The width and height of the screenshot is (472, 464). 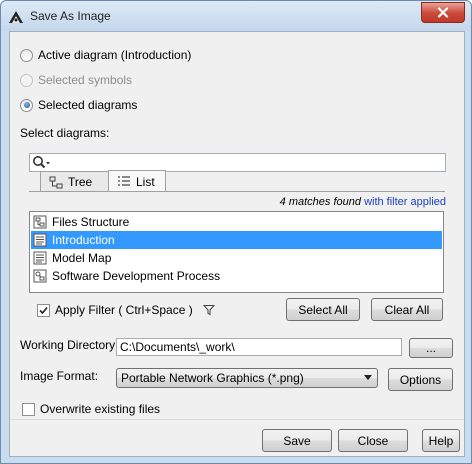 I want to click on checkmark-icon, so click(x=43, y=310).